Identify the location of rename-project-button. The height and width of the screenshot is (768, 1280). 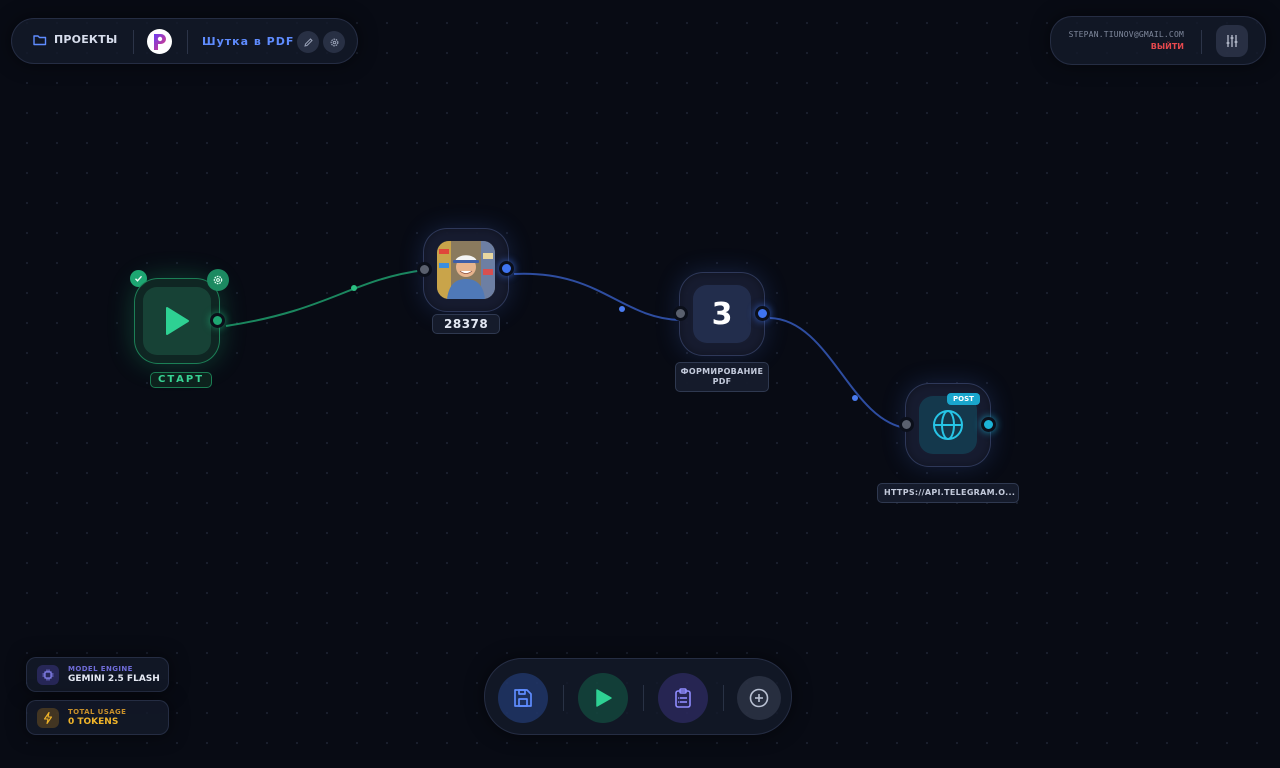
(308, 42).